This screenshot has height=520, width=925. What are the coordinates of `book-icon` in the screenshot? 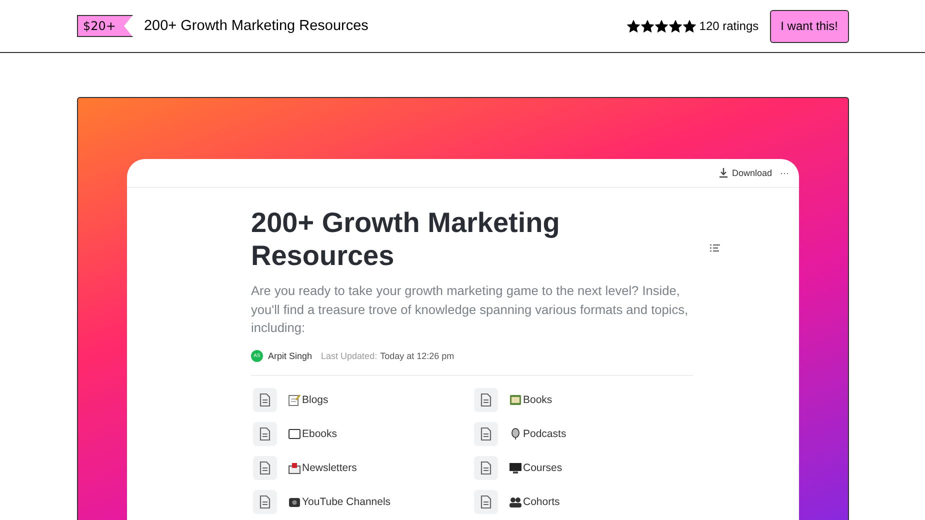 It's located at (515, 400).